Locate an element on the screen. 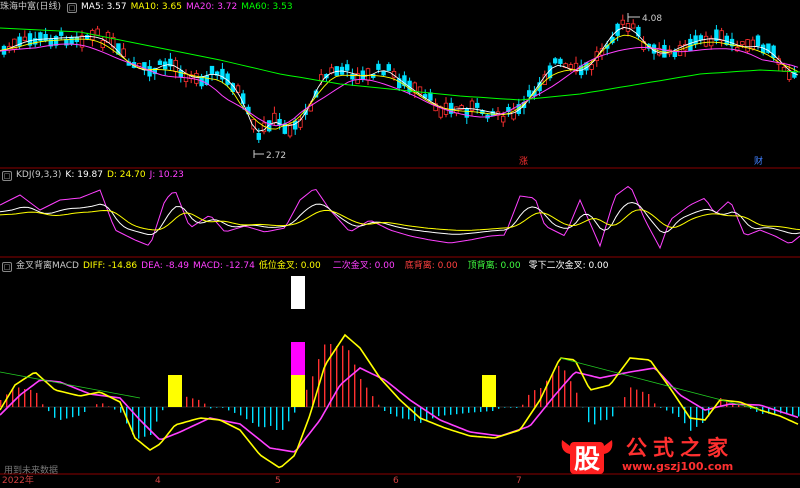  signal-bars is located at coordinates (332, 341).